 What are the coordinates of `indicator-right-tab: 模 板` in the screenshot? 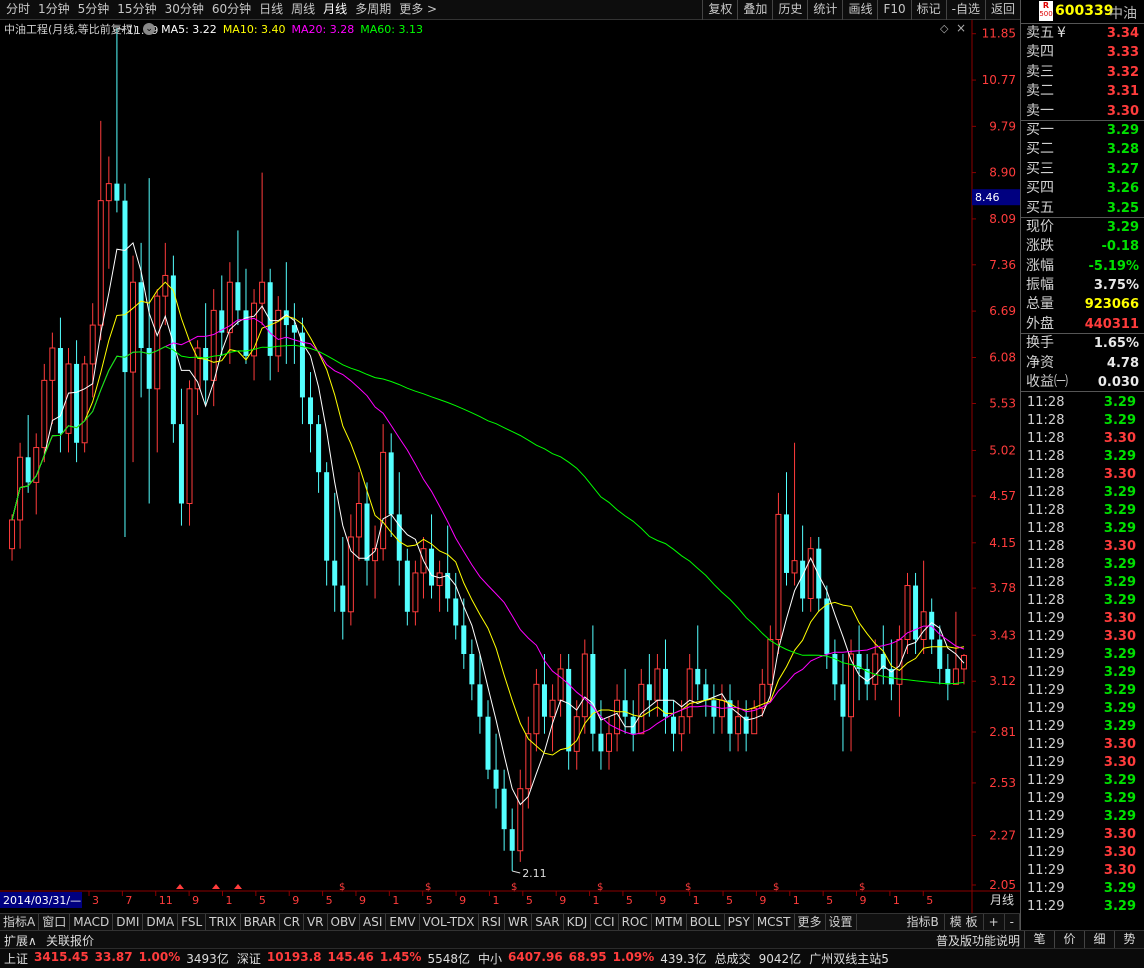 It's located at (964, 922).